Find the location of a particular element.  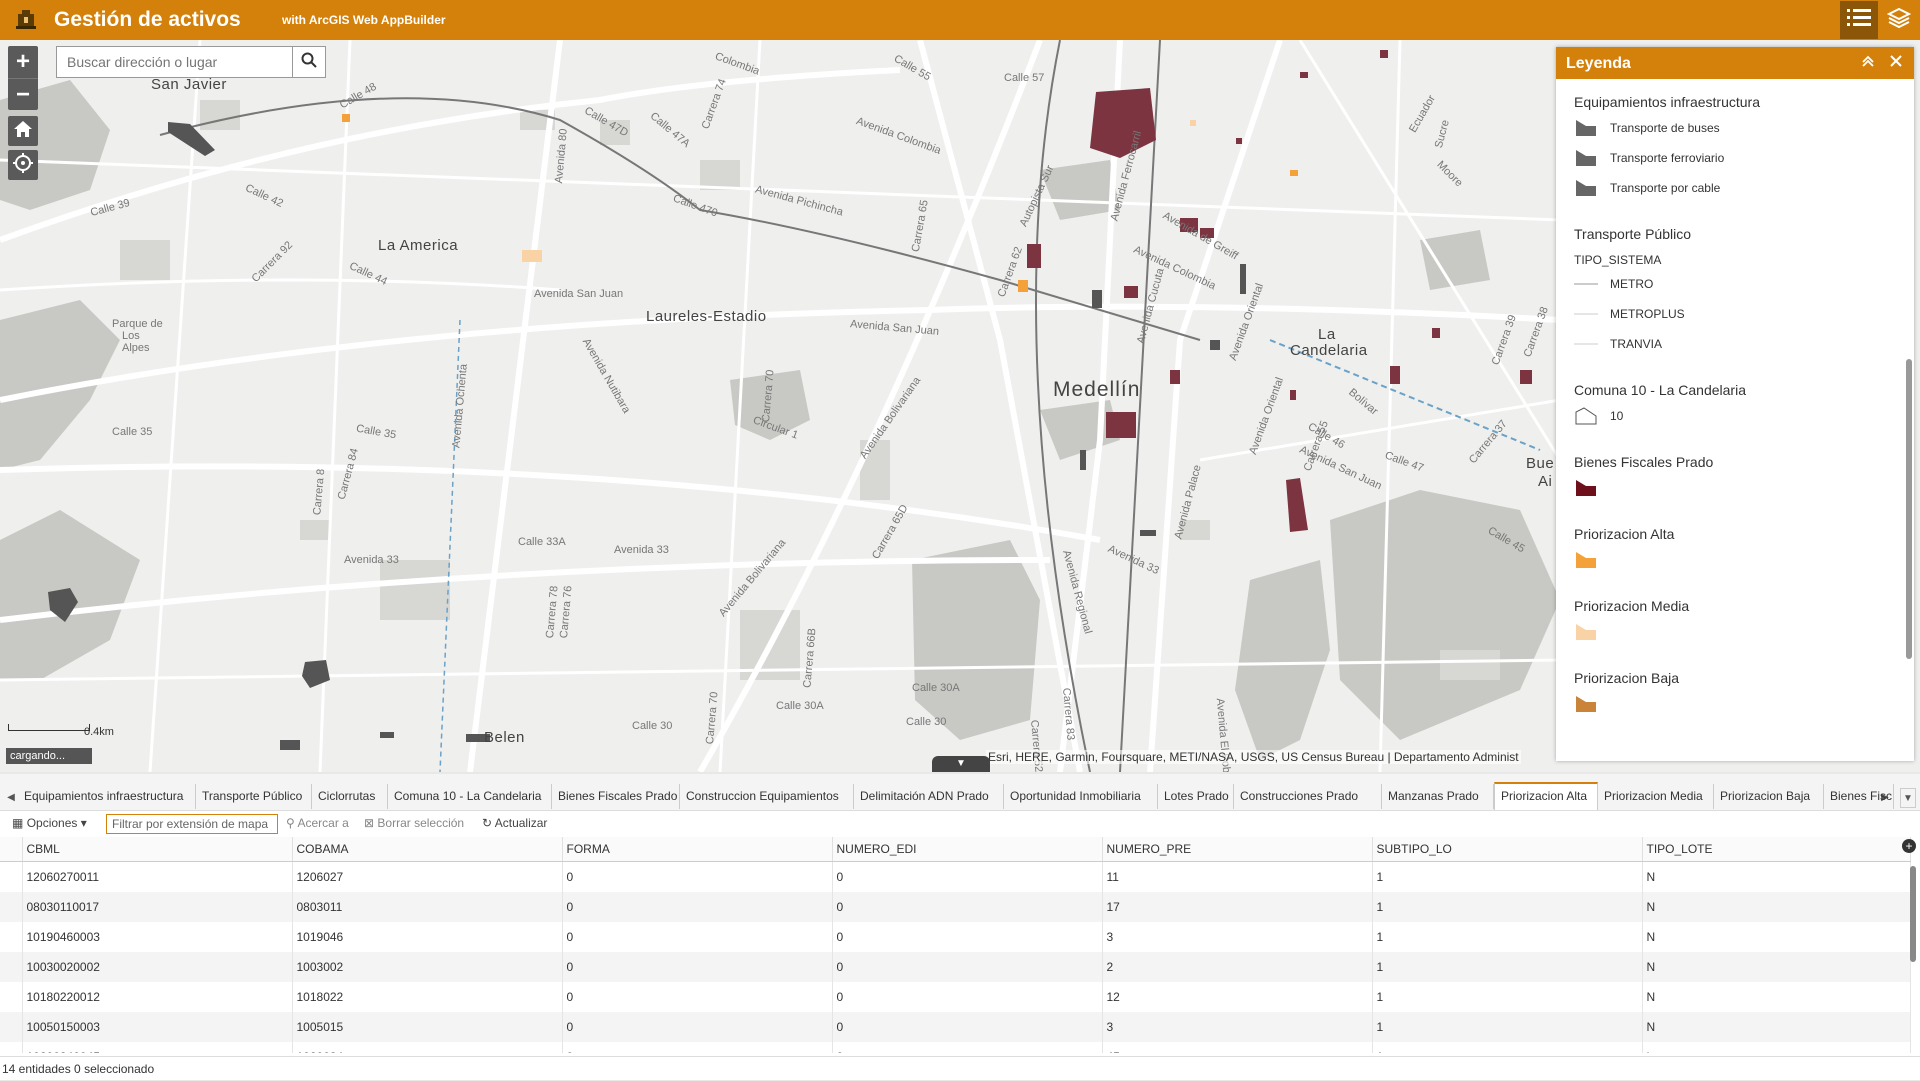

table-cell: 1020034 is located at coordinates (427, 1047).